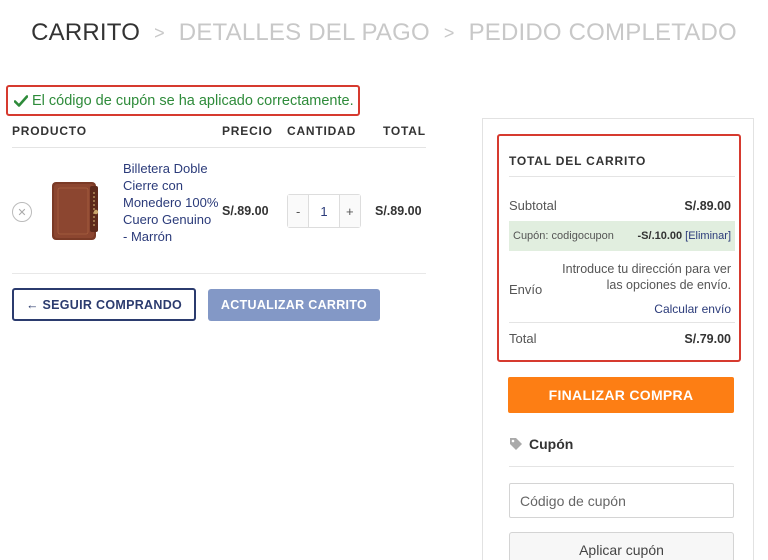 The width and height of the screenshot is (768, 560). I want to click on step-cart: CARRITO, so click(86, 32).